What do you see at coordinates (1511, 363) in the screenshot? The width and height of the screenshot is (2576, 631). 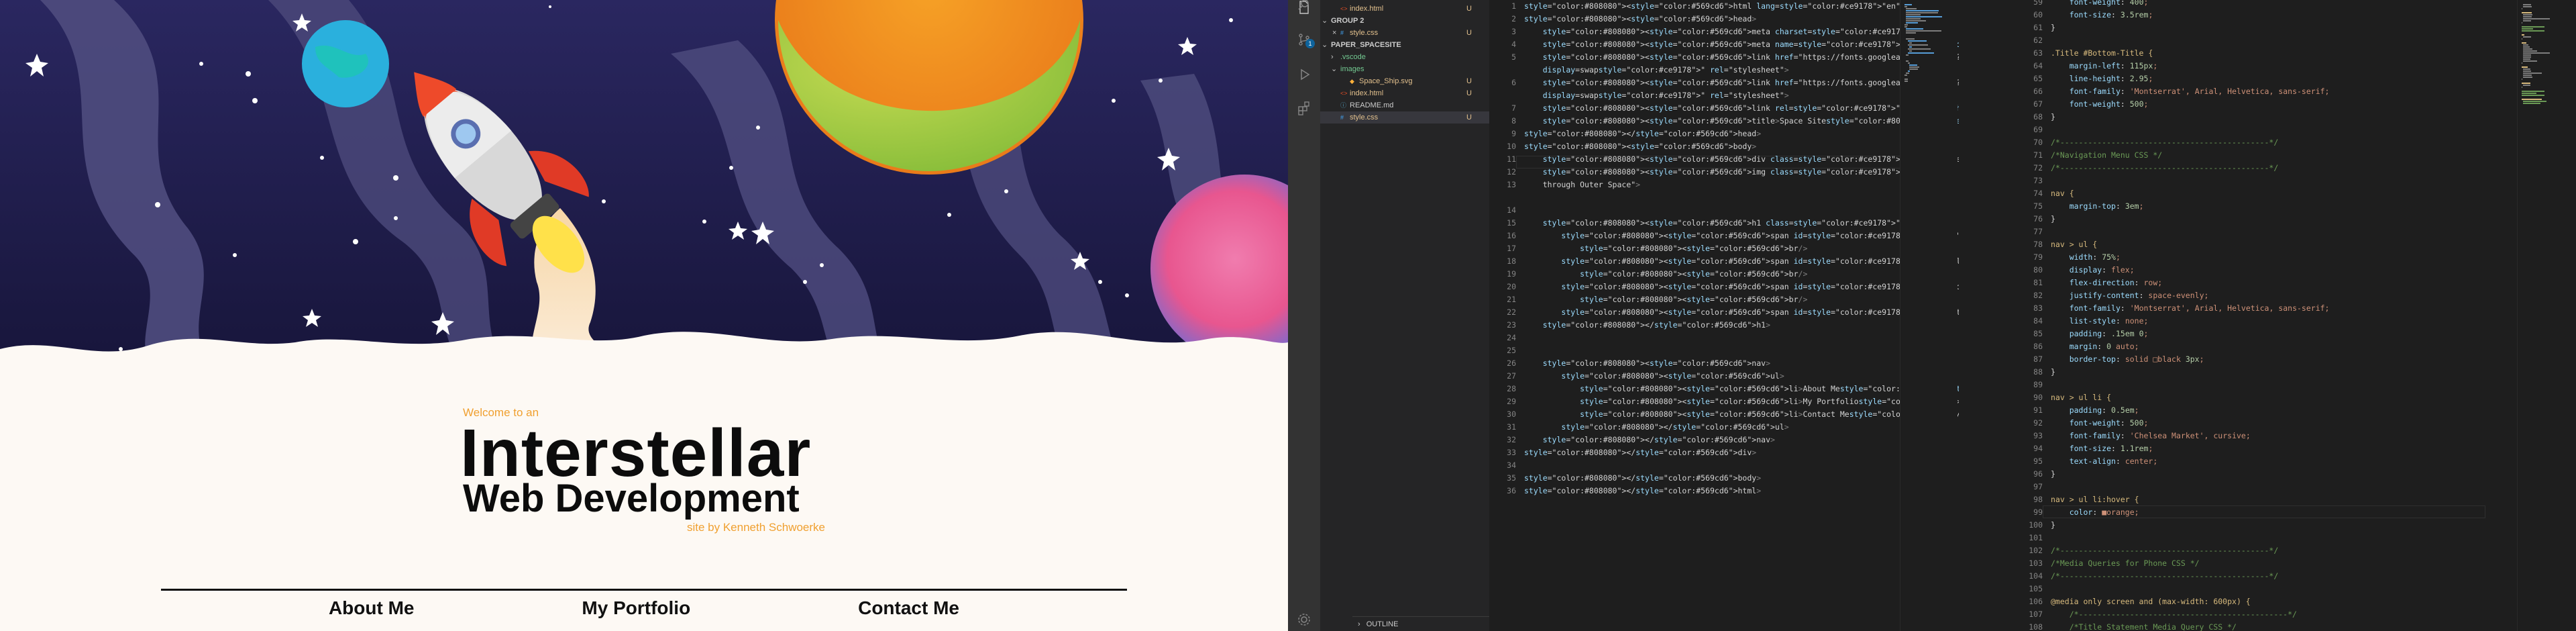 I see `line-number: 26` at bounding box center [1511, 363].